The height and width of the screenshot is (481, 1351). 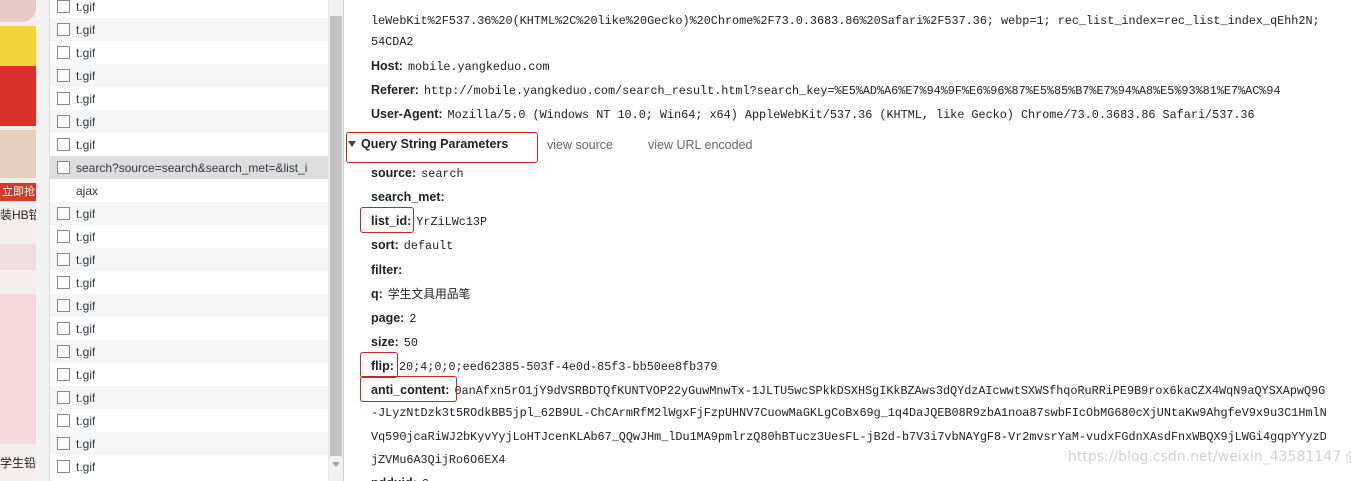 What do you see at coordinates (387, 220) in the screenshot?
I see `highlight-list-id` at bounding box center [387, 220].